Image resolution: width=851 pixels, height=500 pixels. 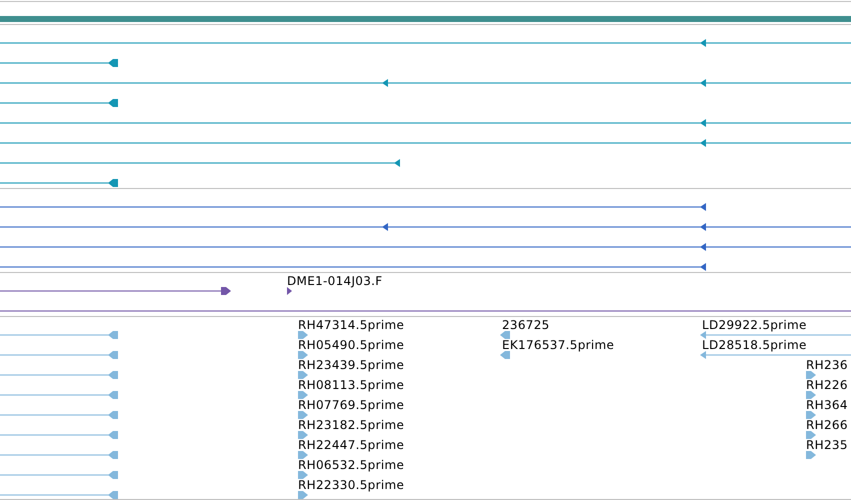 What do you see at coordinates (351, 385) in the screenshot?
I see `feature-label: RH08113.5prime` at bounding box center [351, 385].